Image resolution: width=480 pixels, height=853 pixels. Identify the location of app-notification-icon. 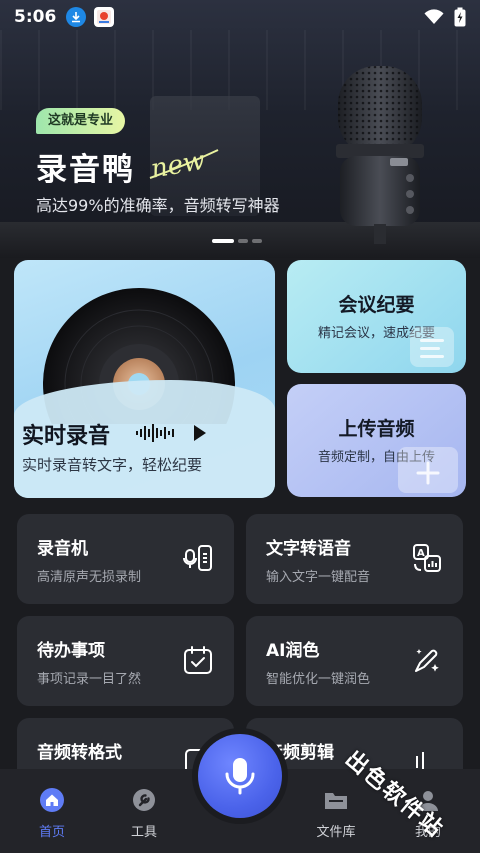
(104, 17).